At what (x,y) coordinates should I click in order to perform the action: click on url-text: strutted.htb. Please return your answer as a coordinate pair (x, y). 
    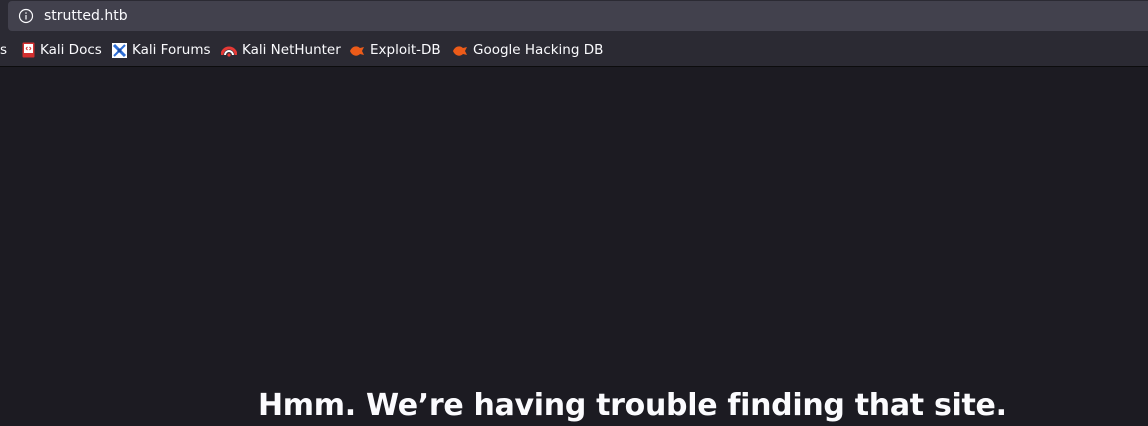
    Looking at the image, I should click on (86, 16).